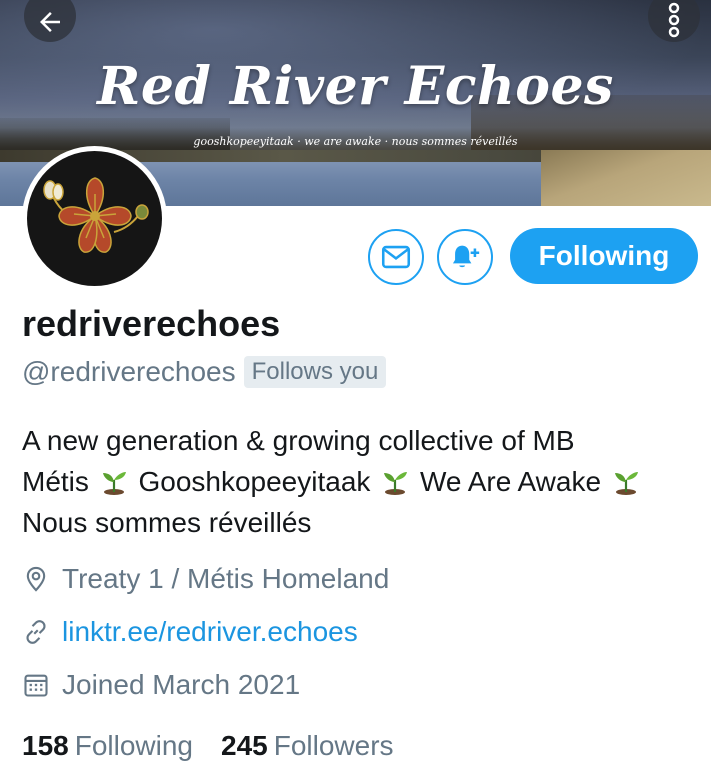  What do you see at coordinates (604, 256) in the screenshot?
I see `following-button: Following` at bounding box center [604, 256].